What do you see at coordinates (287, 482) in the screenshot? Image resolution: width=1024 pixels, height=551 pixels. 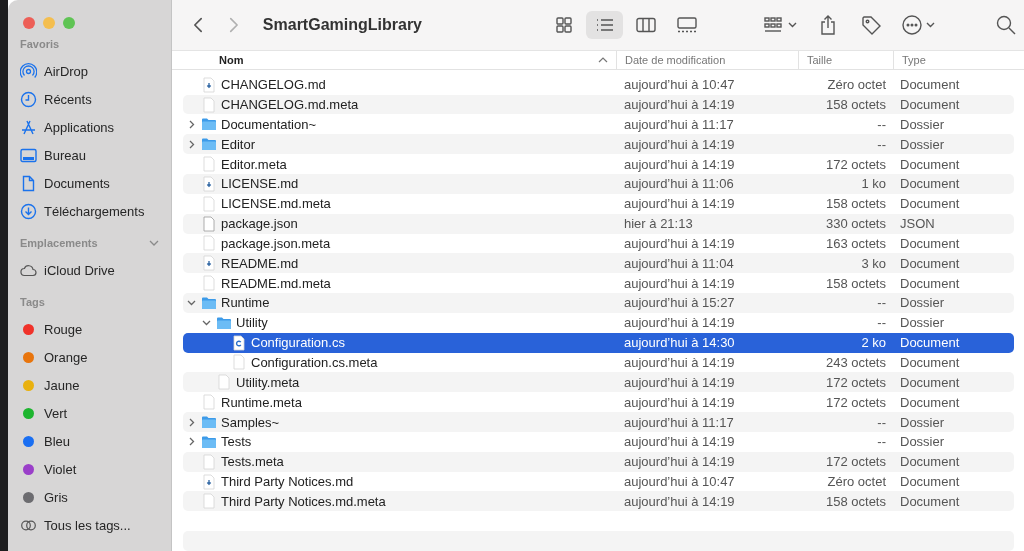 I see `file-name: Third Party Notices.md` at bounding box center [287, 482].